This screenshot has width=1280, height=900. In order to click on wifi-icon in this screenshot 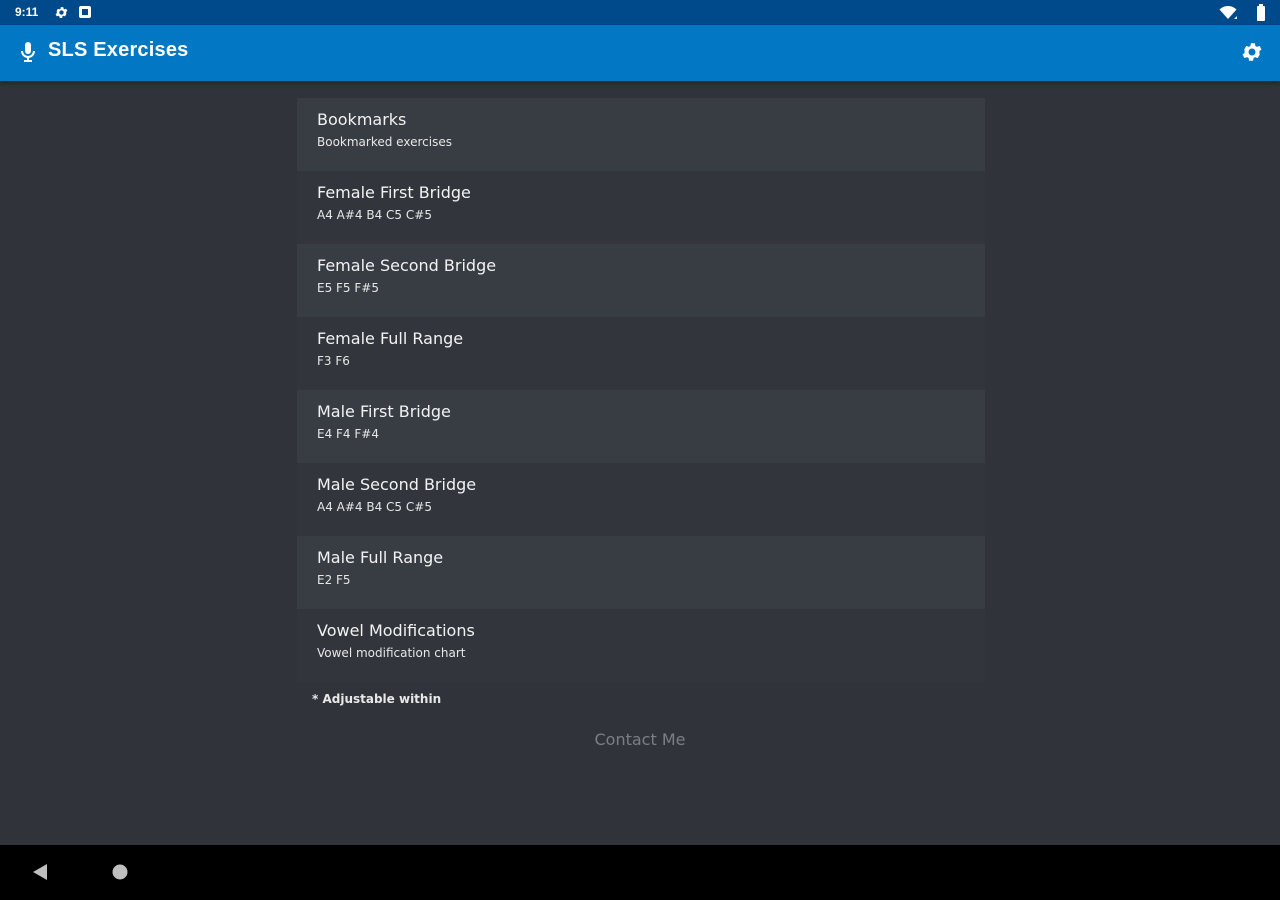, I will do `click(1228, 12)`.